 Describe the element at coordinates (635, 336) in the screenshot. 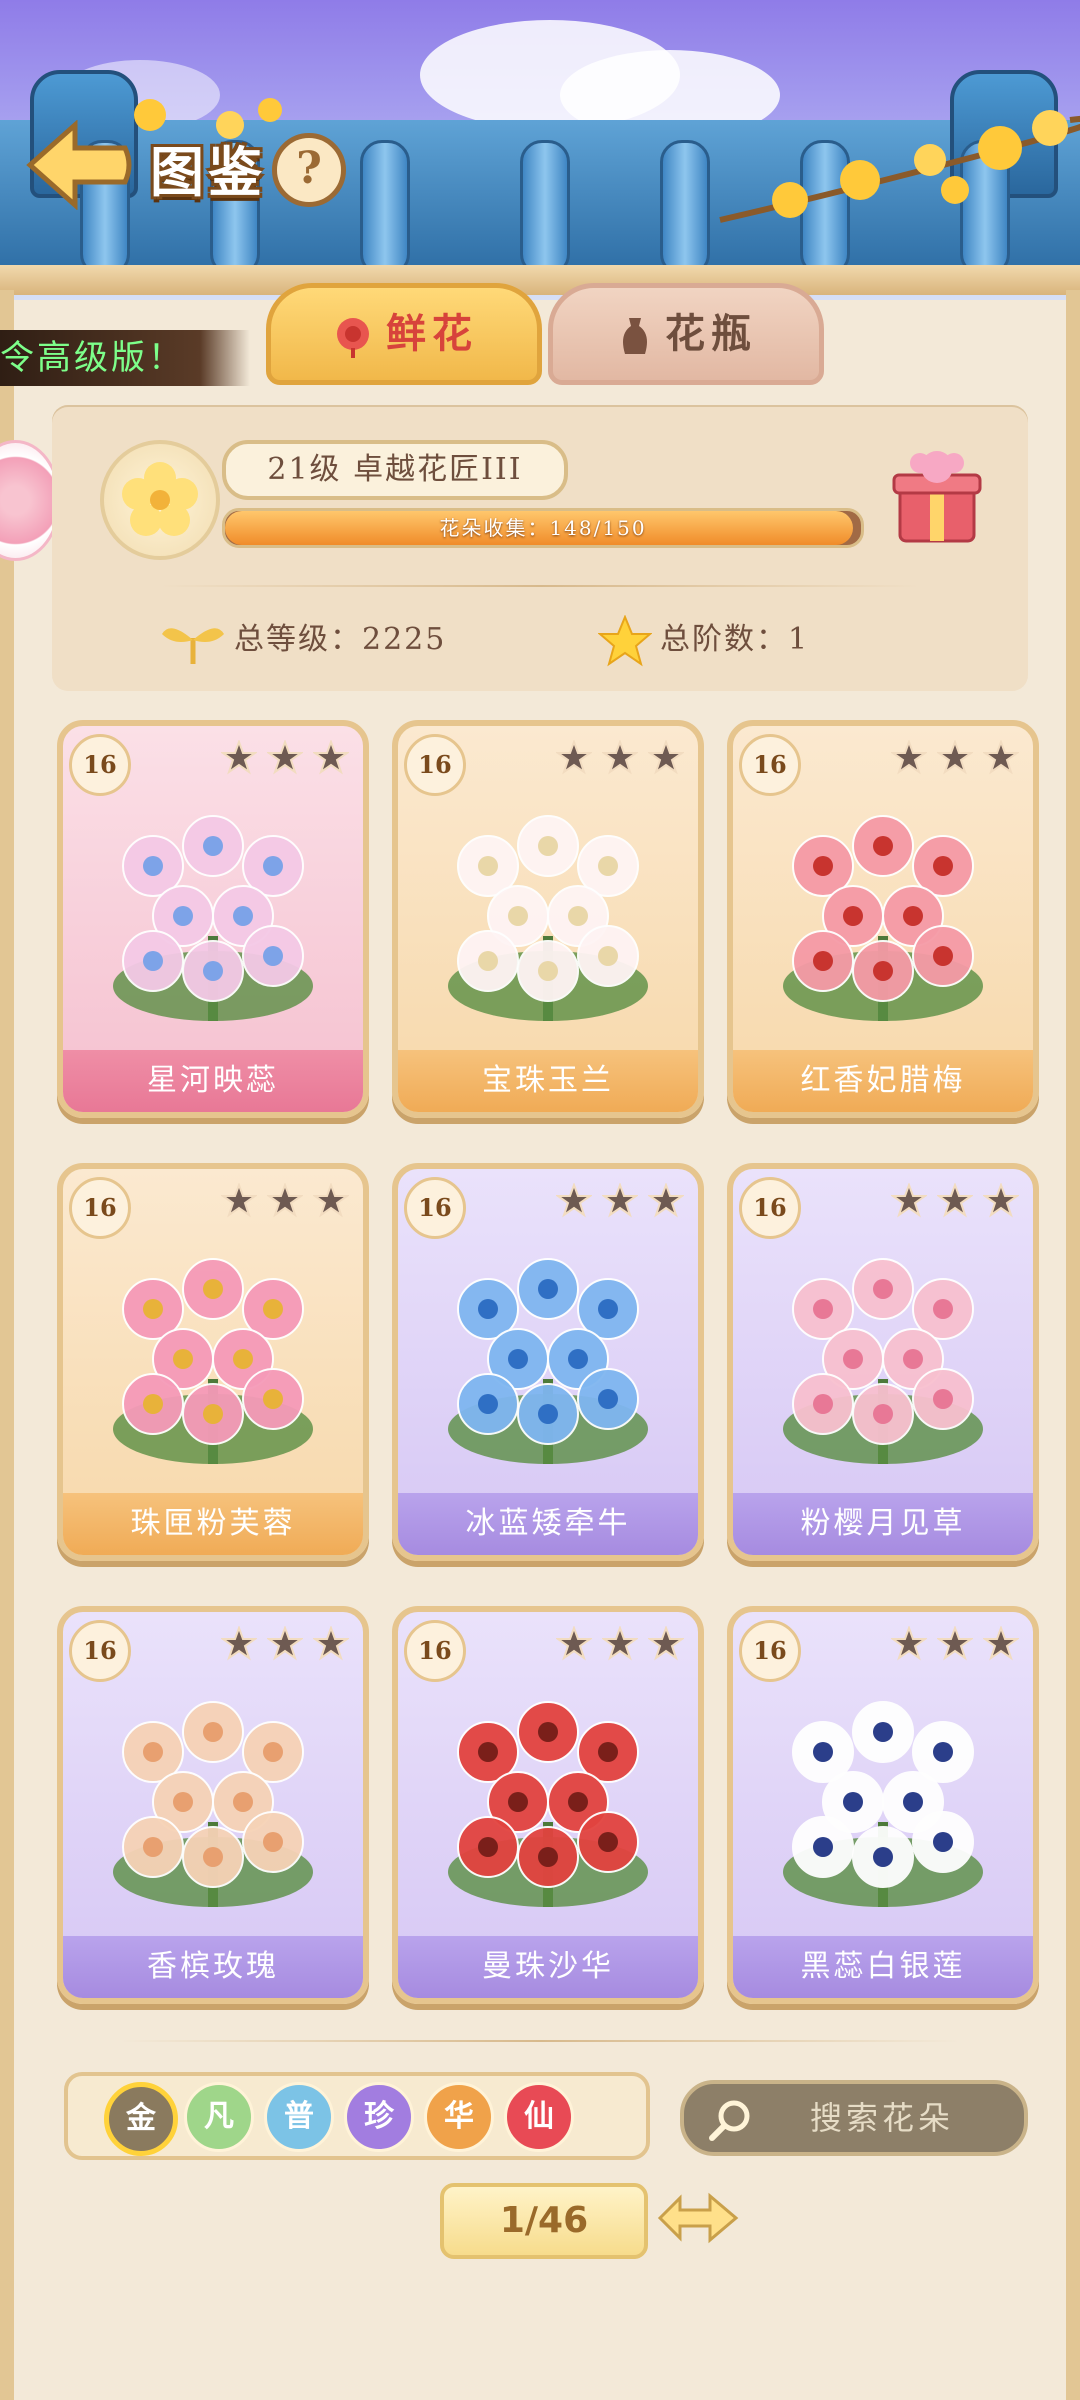

I see `vase-icon` at that location.